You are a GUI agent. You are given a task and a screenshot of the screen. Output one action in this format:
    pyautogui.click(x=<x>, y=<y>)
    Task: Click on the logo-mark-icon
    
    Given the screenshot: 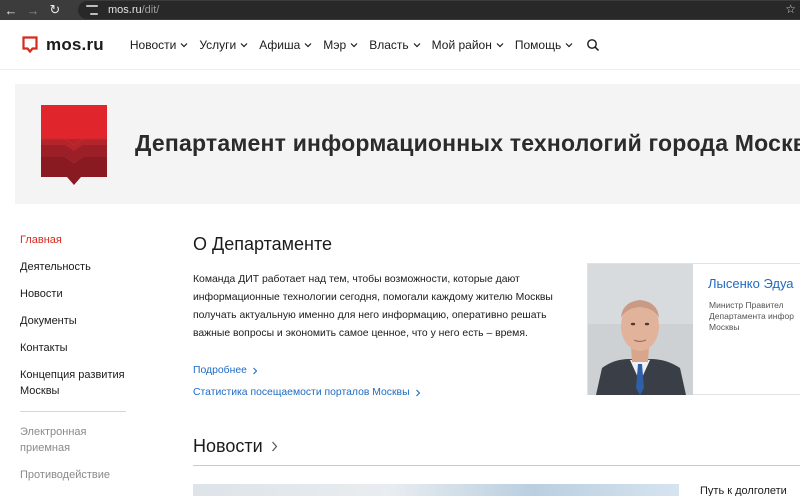 What is the action you would take?
    pyautogui.click(x=30, y=44)
    